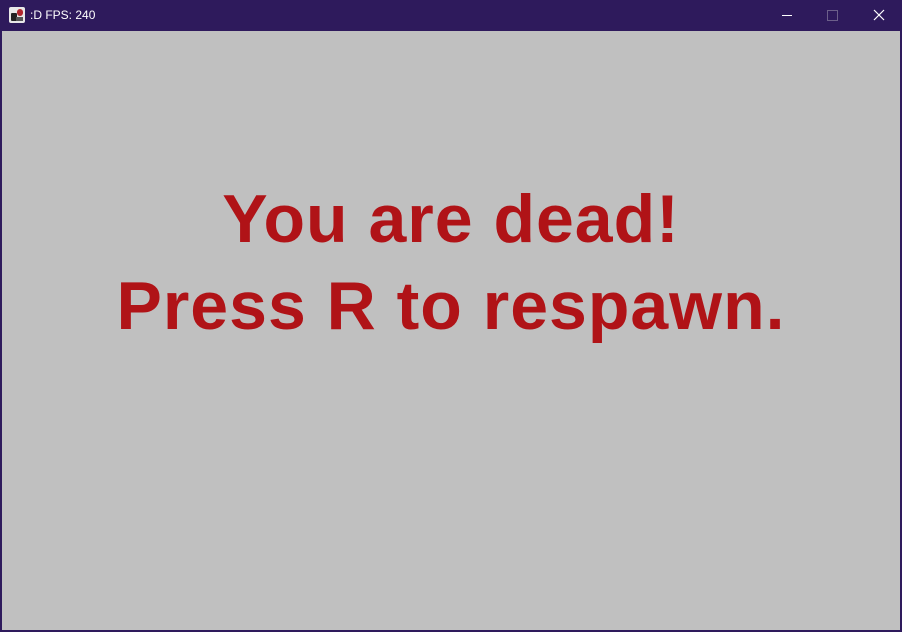  I want to click on close-button, so click(879, 15).